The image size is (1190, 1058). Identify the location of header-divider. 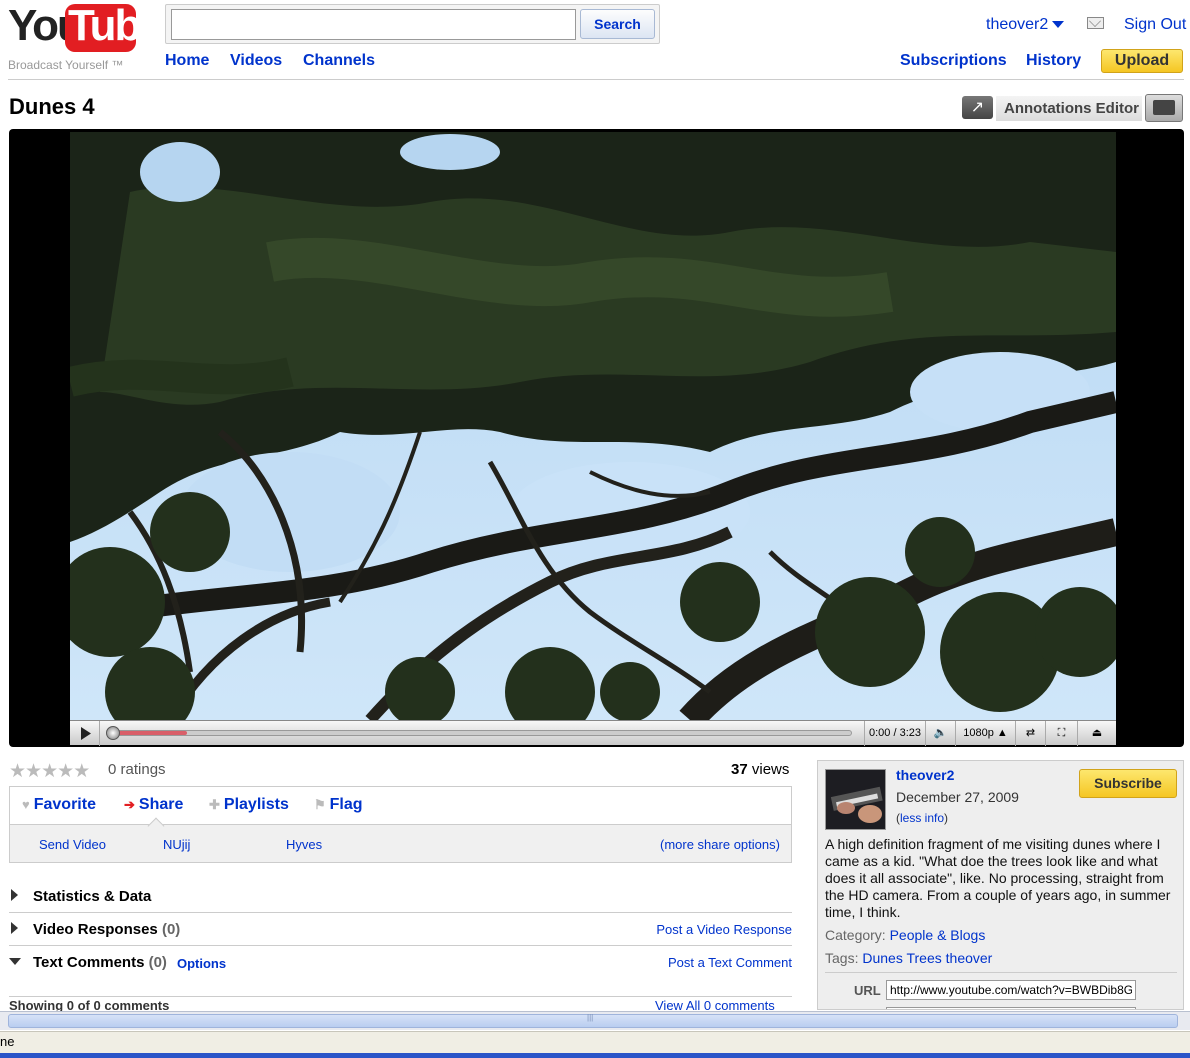
(596, 79).